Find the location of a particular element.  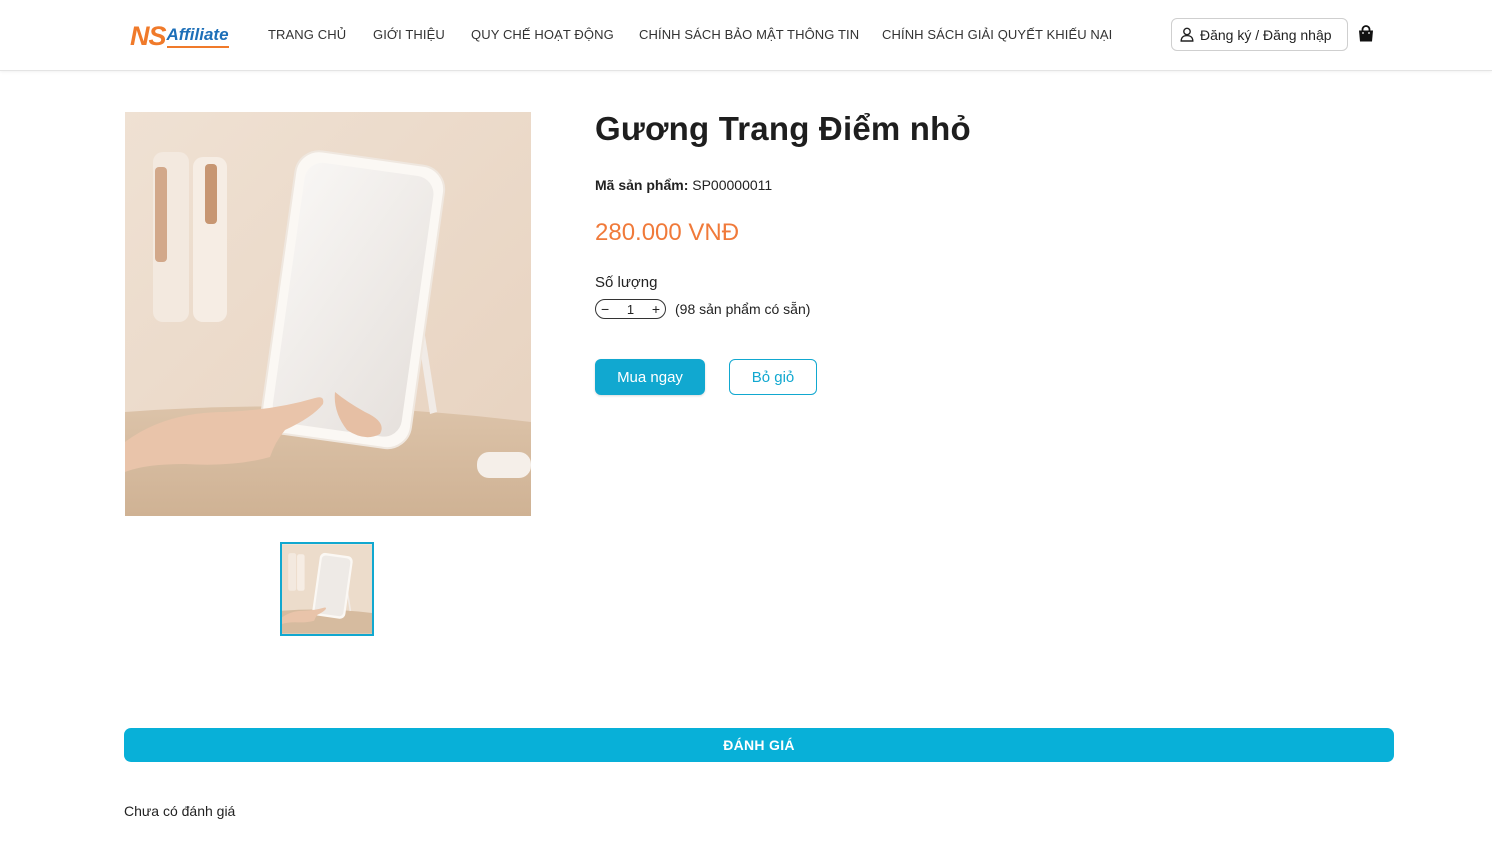

product-sku: Mã sản phẩm: SP00000011 is located at coordinates (683, 185).